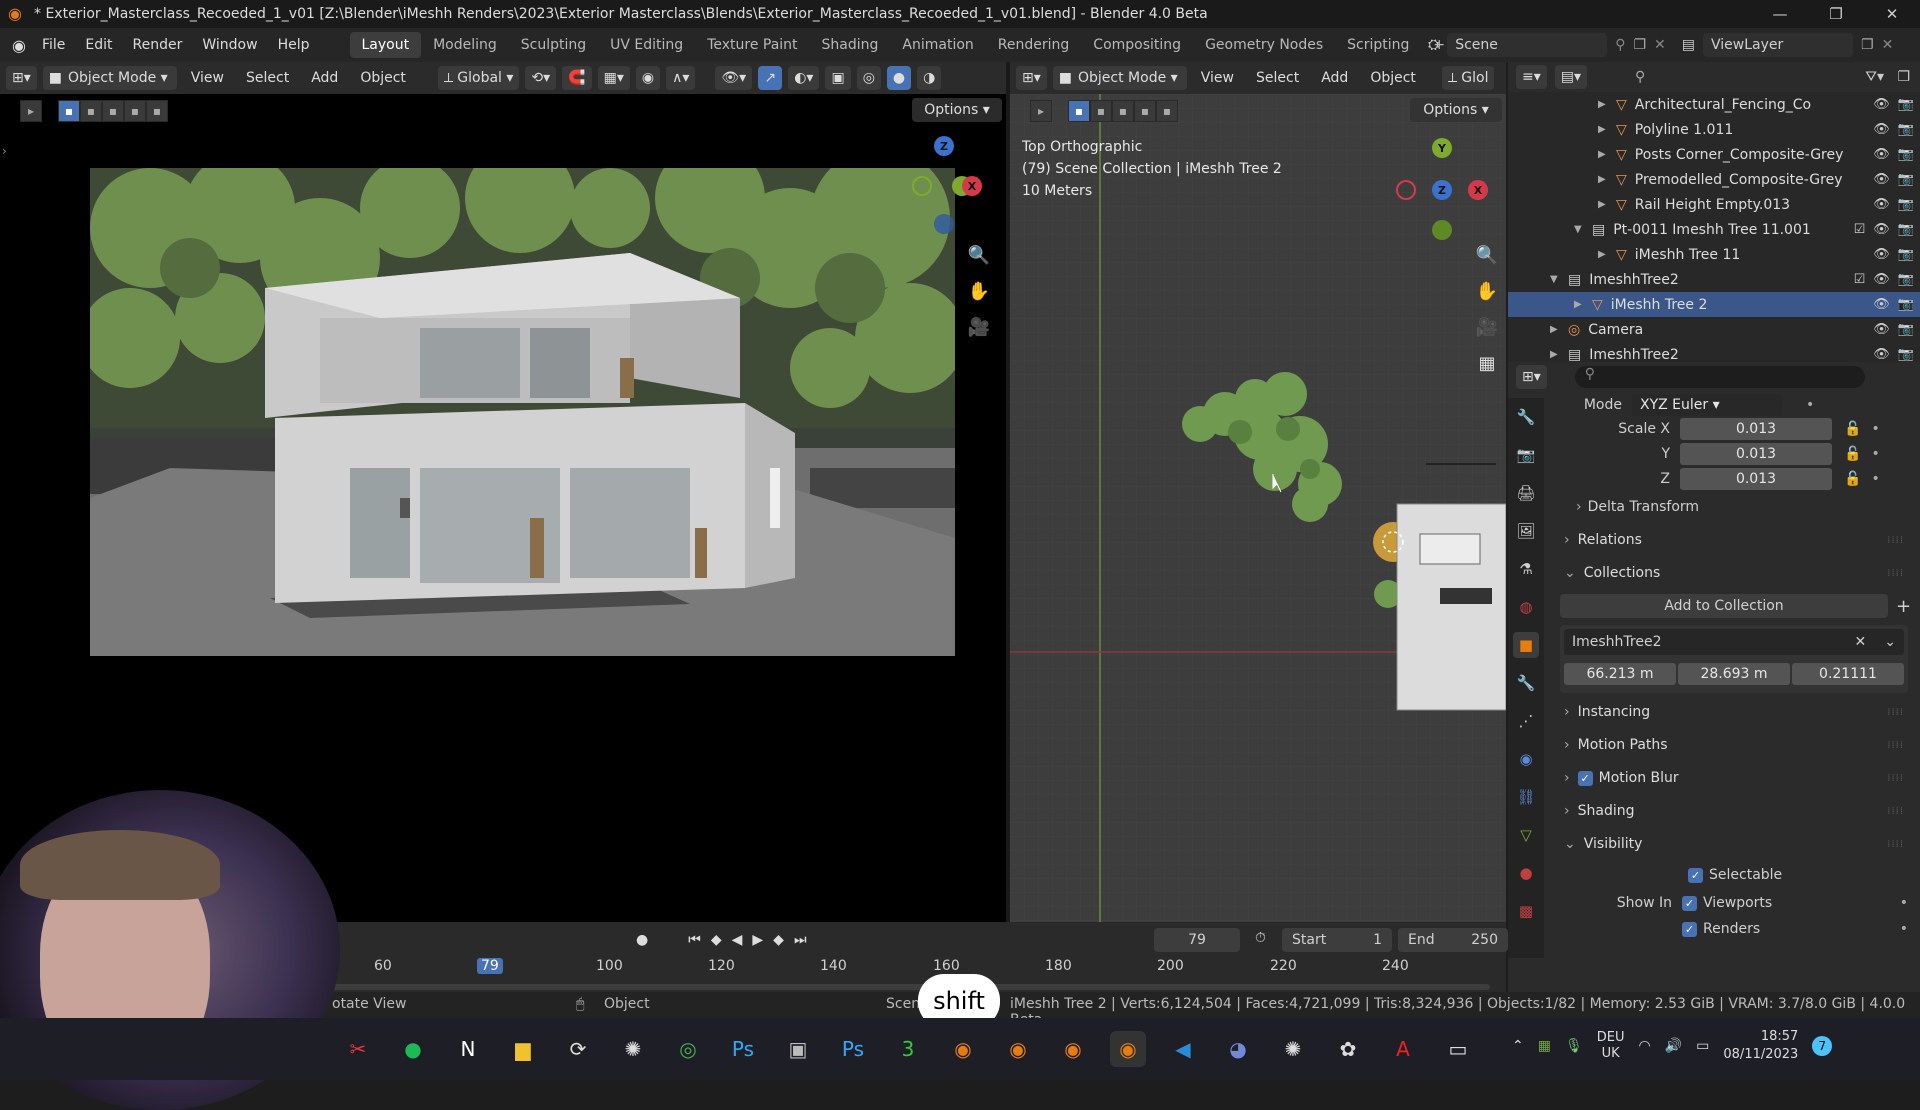 Image resolution: width=1920 pixels, height=1110 pixels. Describe the element at coordinates (1890, 642) in the screenshot. I see `collection-menu-icon: ⌄` at that location.